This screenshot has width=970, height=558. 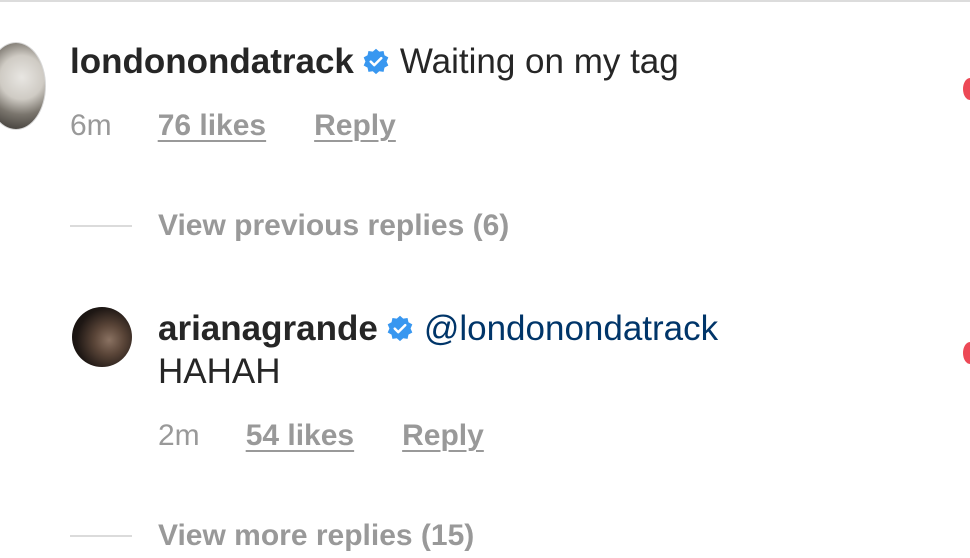 I want to click on view-previous-replies-button: View previous replies (6), so click(x=333, y=226).